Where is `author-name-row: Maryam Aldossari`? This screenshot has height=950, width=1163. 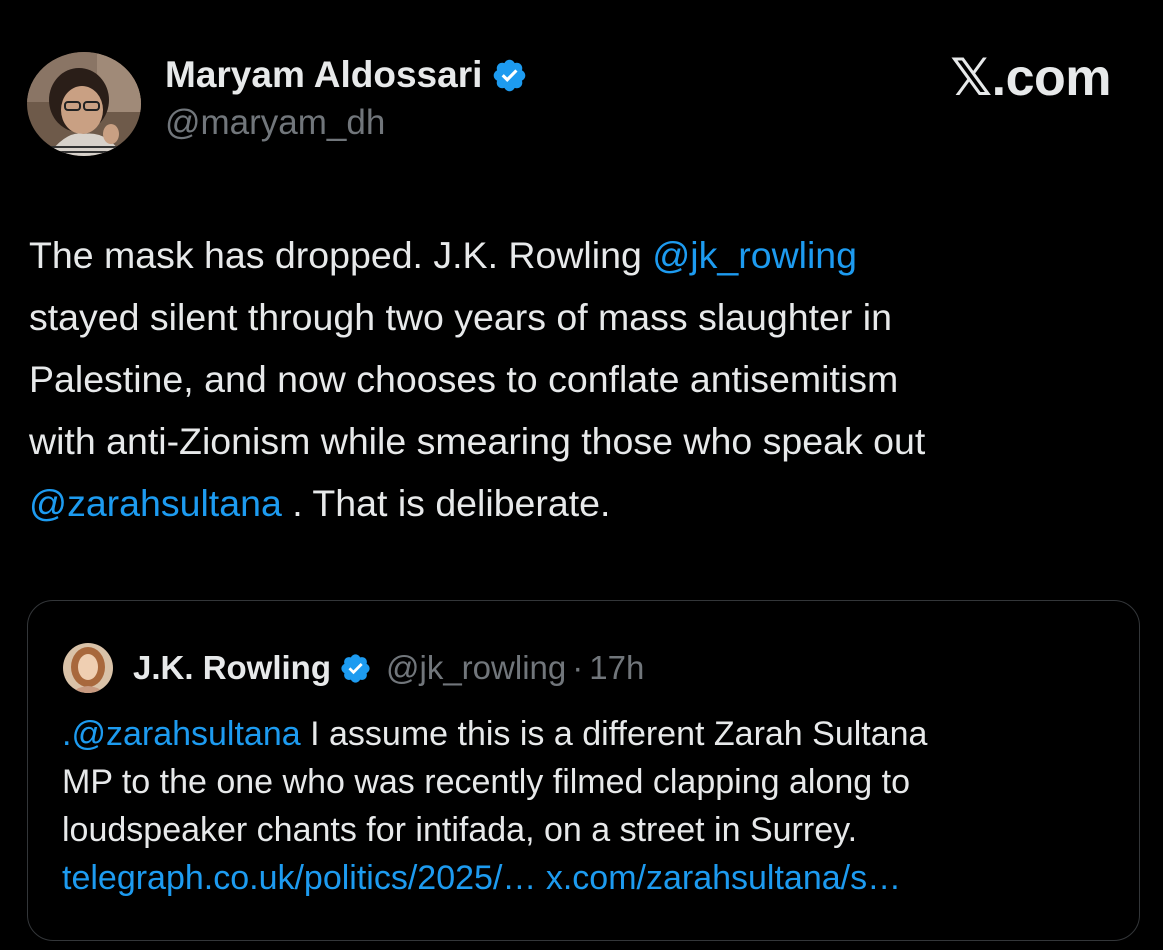 author-name-row: Maryam Aldossari is located at coordinates (346, 75).